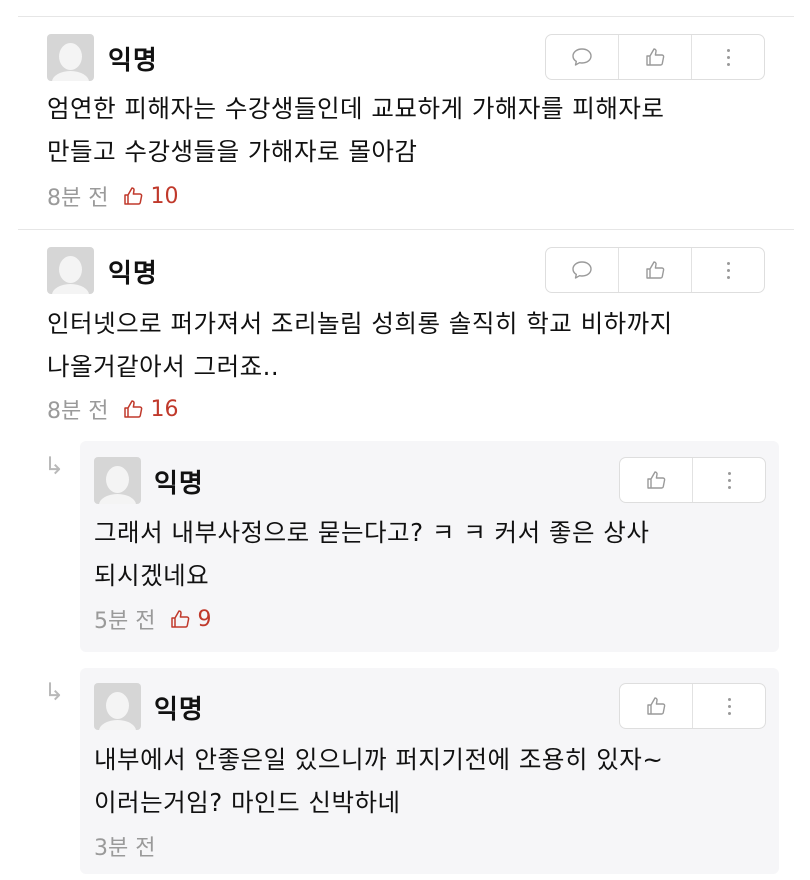 The width and height of the screenshot is (810, 880). What do you see at coordinates (152, 575) in the screenshot?
I see `comment-text-line: 되시겠네요` at bounding box center [152, 575].